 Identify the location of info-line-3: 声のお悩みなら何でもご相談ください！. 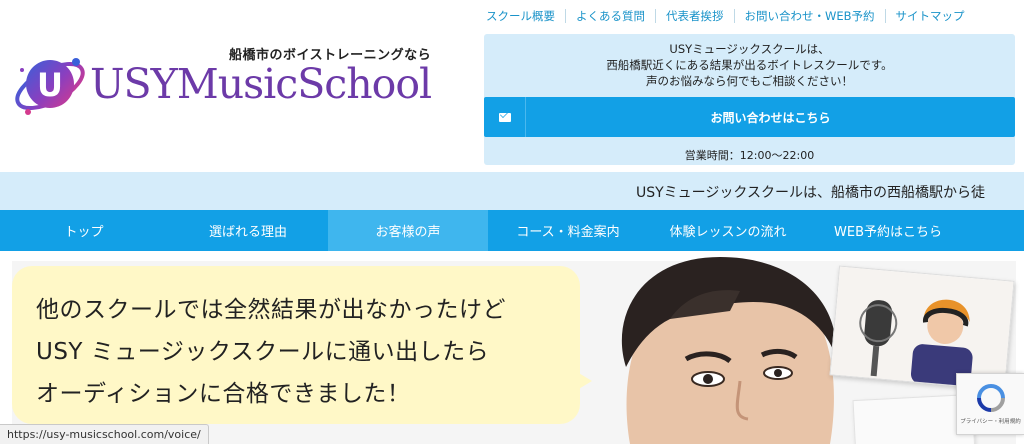
(749, 81).